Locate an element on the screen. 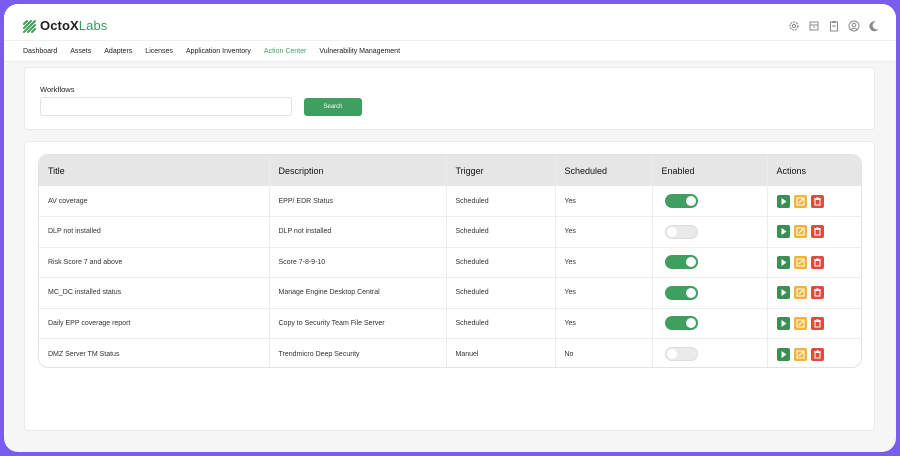 The height and width of the screenshot is (456, 900). nav-item-assets: Assets is located at coordinates (80, 51).